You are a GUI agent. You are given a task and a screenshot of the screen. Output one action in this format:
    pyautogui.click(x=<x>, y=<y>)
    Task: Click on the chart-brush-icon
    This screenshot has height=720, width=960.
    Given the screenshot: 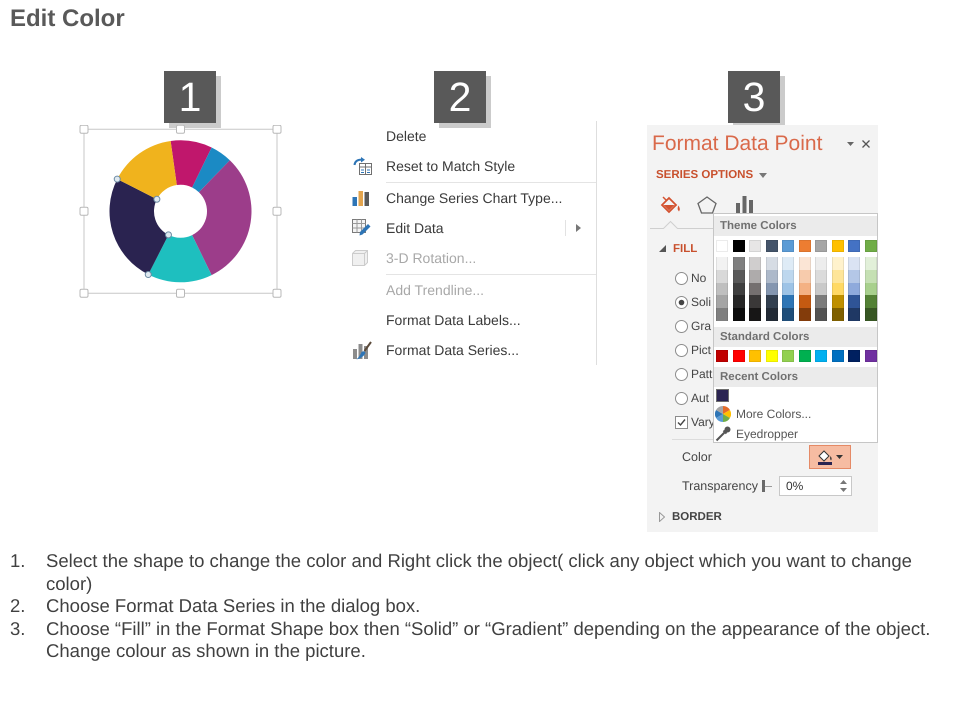 What is the action you would take?
    pyautogui.click(x=362, y=350)
    